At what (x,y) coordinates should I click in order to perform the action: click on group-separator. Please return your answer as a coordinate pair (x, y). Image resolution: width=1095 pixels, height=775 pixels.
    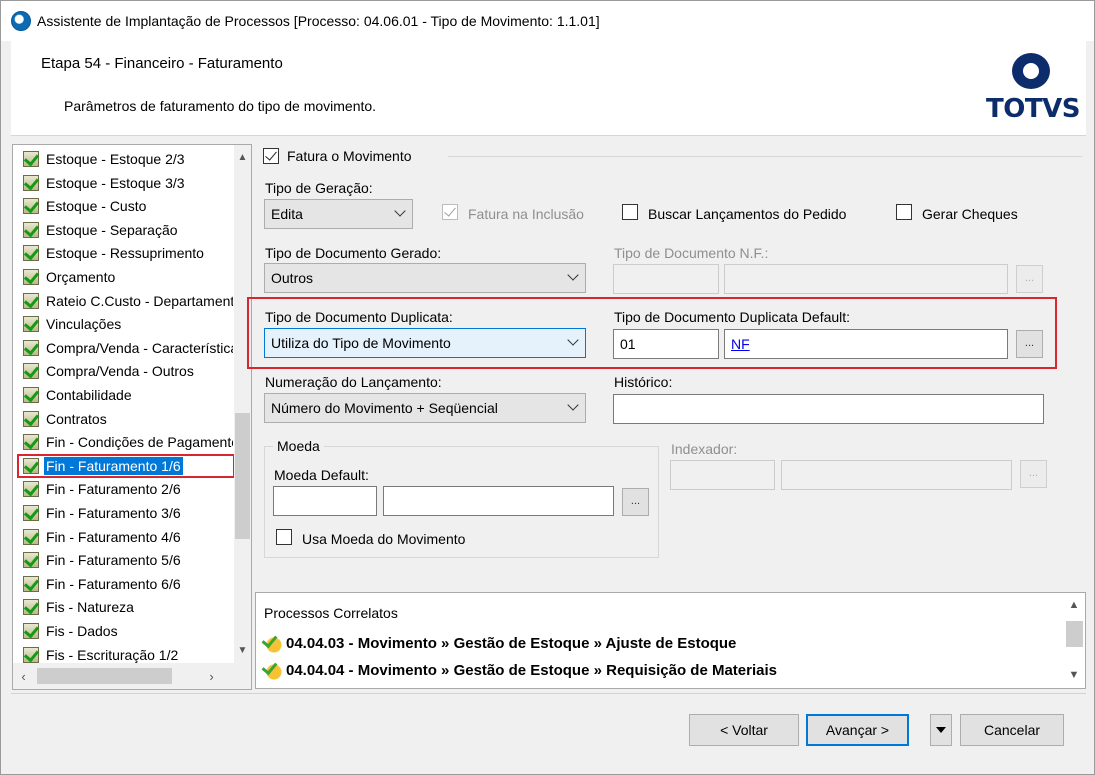
    Looking at the image, I should click on (765, 156).